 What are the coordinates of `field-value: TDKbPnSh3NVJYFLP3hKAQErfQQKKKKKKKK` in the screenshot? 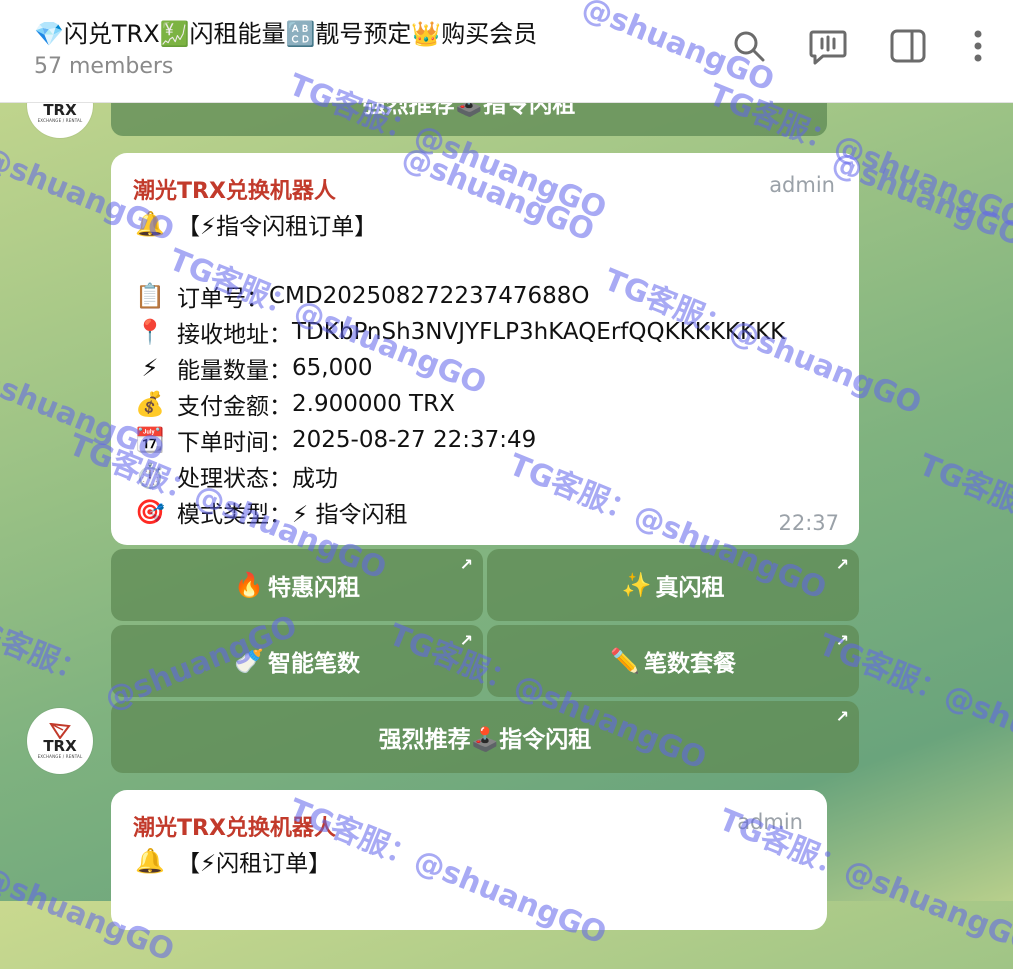 It's located at (539, 332).